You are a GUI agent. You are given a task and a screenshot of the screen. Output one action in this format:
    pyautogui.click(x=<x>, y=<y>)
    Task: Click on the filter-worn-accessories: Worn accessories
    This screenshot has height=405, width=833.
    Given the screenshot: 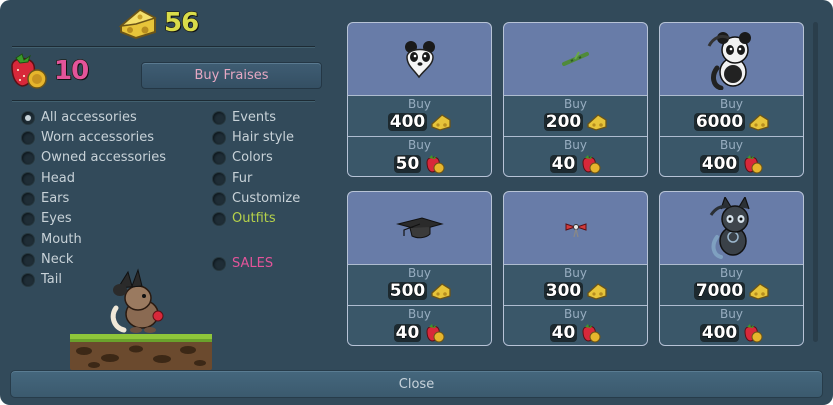 What is the action you would take?
    pyautogui.click(x=88, y=137)
    